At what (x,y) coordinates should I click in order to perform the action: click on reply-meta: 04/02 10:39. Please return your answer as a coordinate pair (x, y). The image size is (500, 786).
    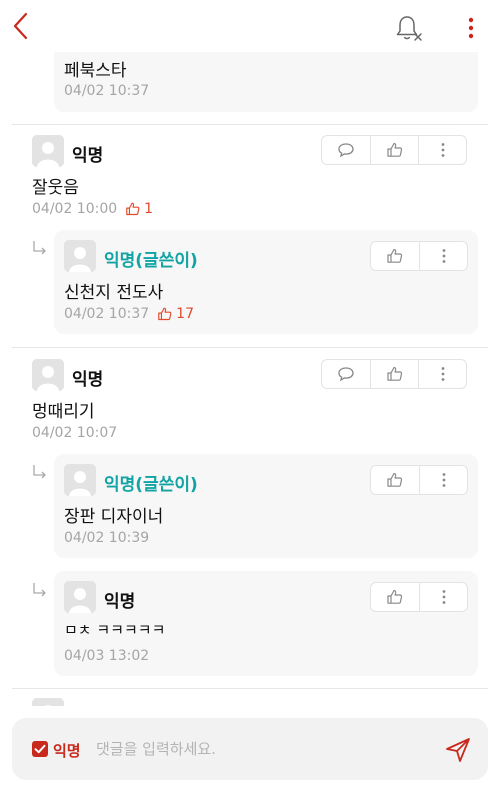
    Looking at the image, I should click on (106, 538).